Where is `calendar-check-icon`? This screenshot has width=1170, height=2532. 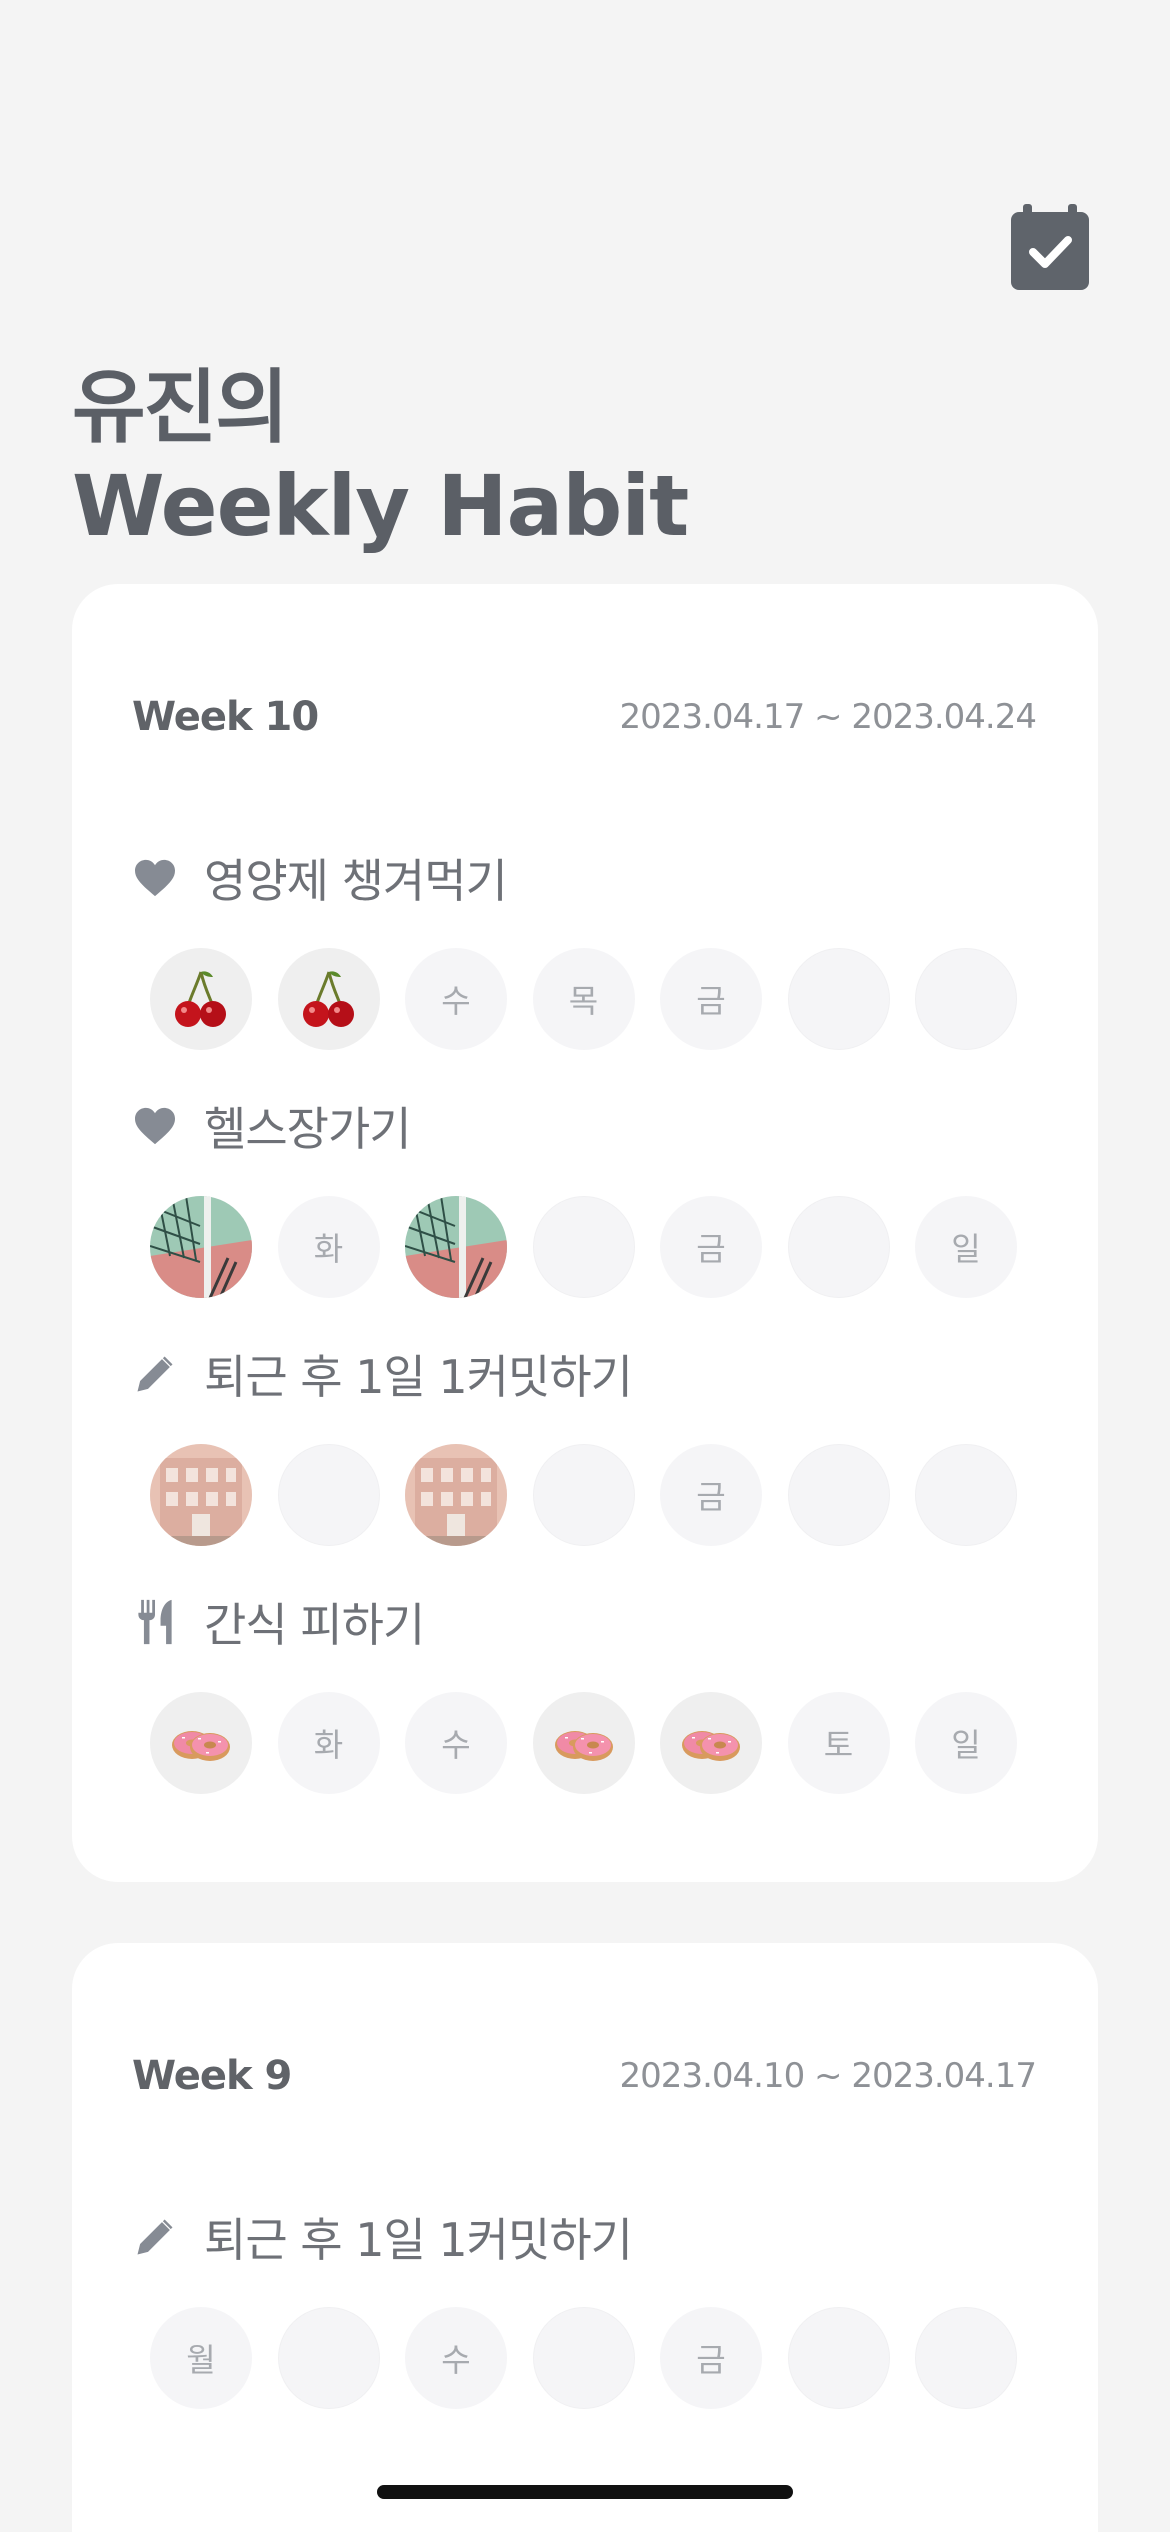 calendar-check-icon is located at coordinates (1050, 247).